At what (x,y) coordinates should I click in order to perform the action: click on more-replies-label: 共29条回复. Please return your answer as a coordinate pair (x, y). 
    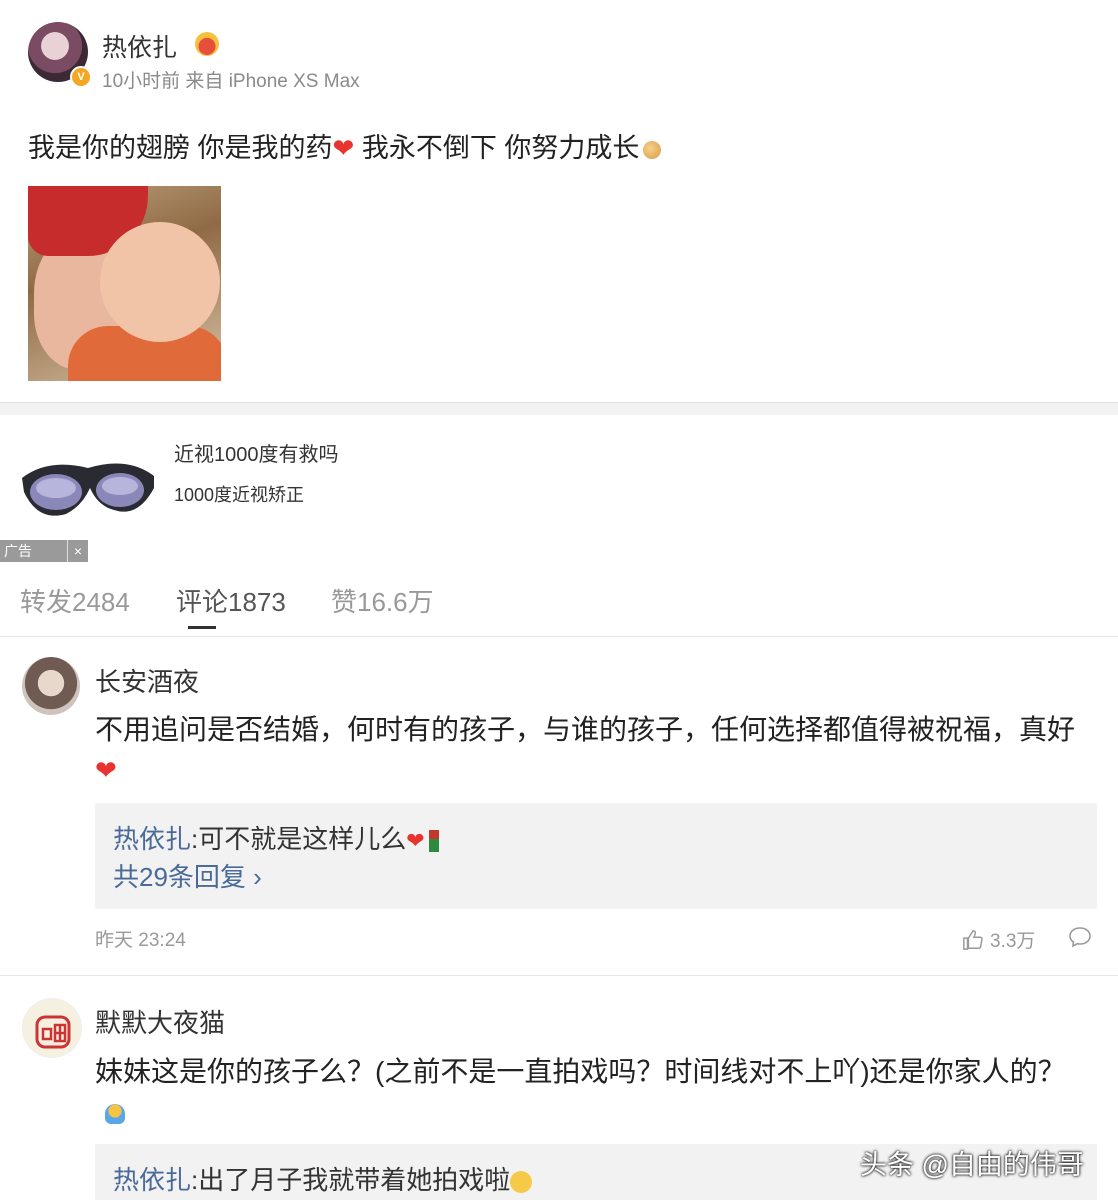
    Looking at the image, I should click on (179, 877).